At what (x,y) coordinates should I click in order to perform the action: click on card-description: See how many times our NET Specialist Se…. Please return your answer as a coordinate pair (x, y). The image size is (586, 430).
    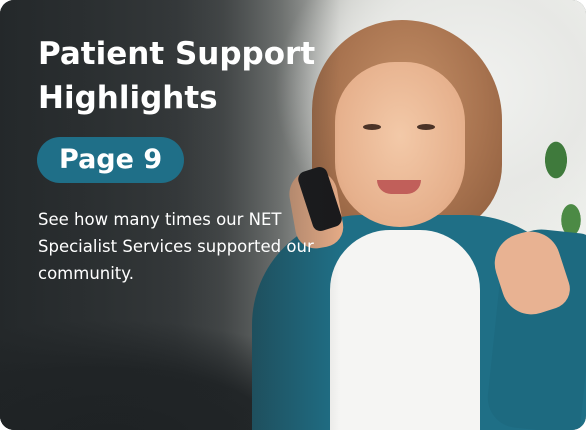
    Looking at the image, I should click on (176, 246).